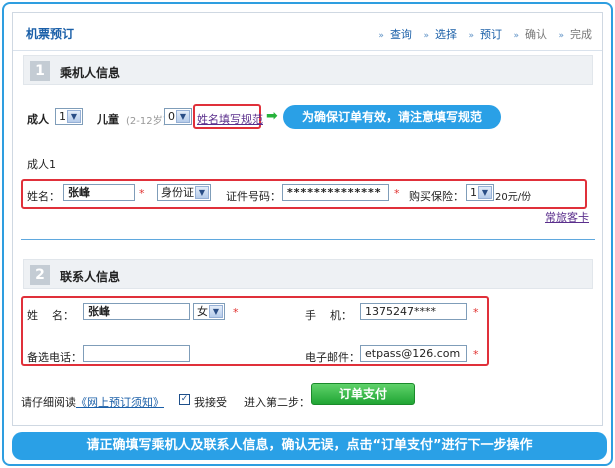 The image size is (615, 468). What do you see at coordinates (413, 311) in the screenshot?
I see `mobile-input: 1375247****` at bounding box center [413, 311].